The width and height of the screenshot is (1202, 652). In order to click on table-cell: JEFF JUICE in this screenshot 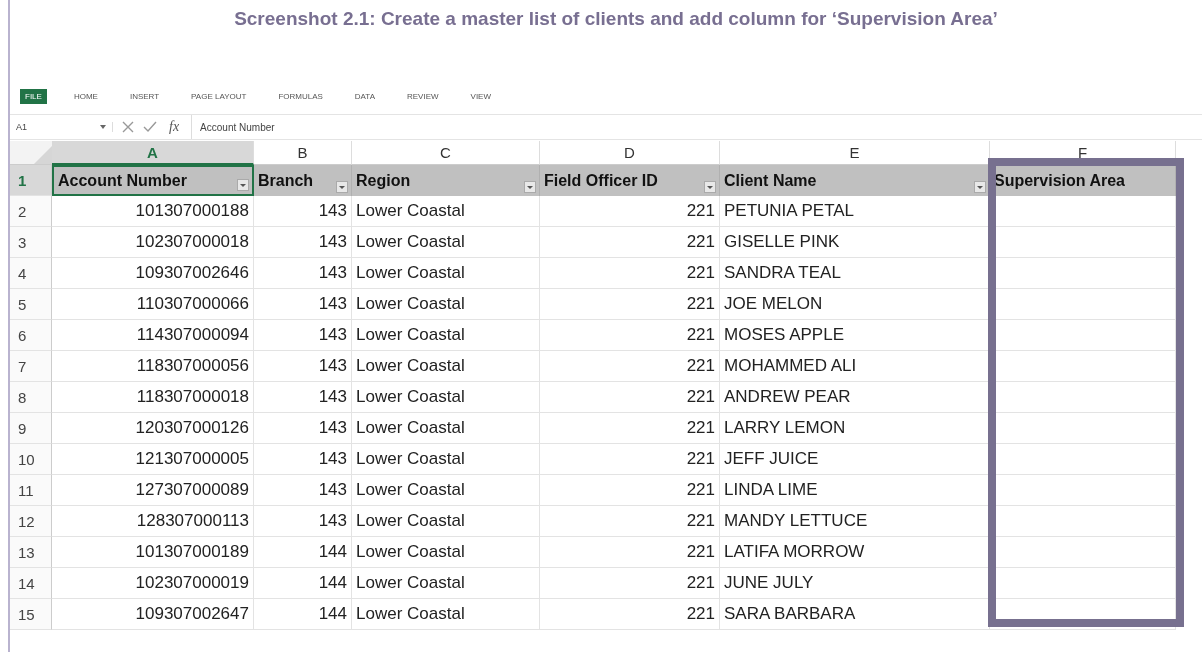, I will do `click(855, 459)`.